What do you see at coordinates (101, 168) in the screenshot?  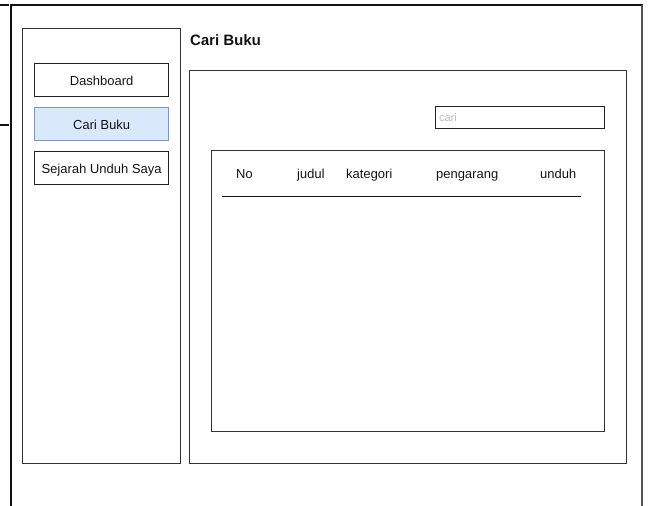 I see `sidebar-item: Sejarah Unduh Saya` at bounding box center [101, 168].